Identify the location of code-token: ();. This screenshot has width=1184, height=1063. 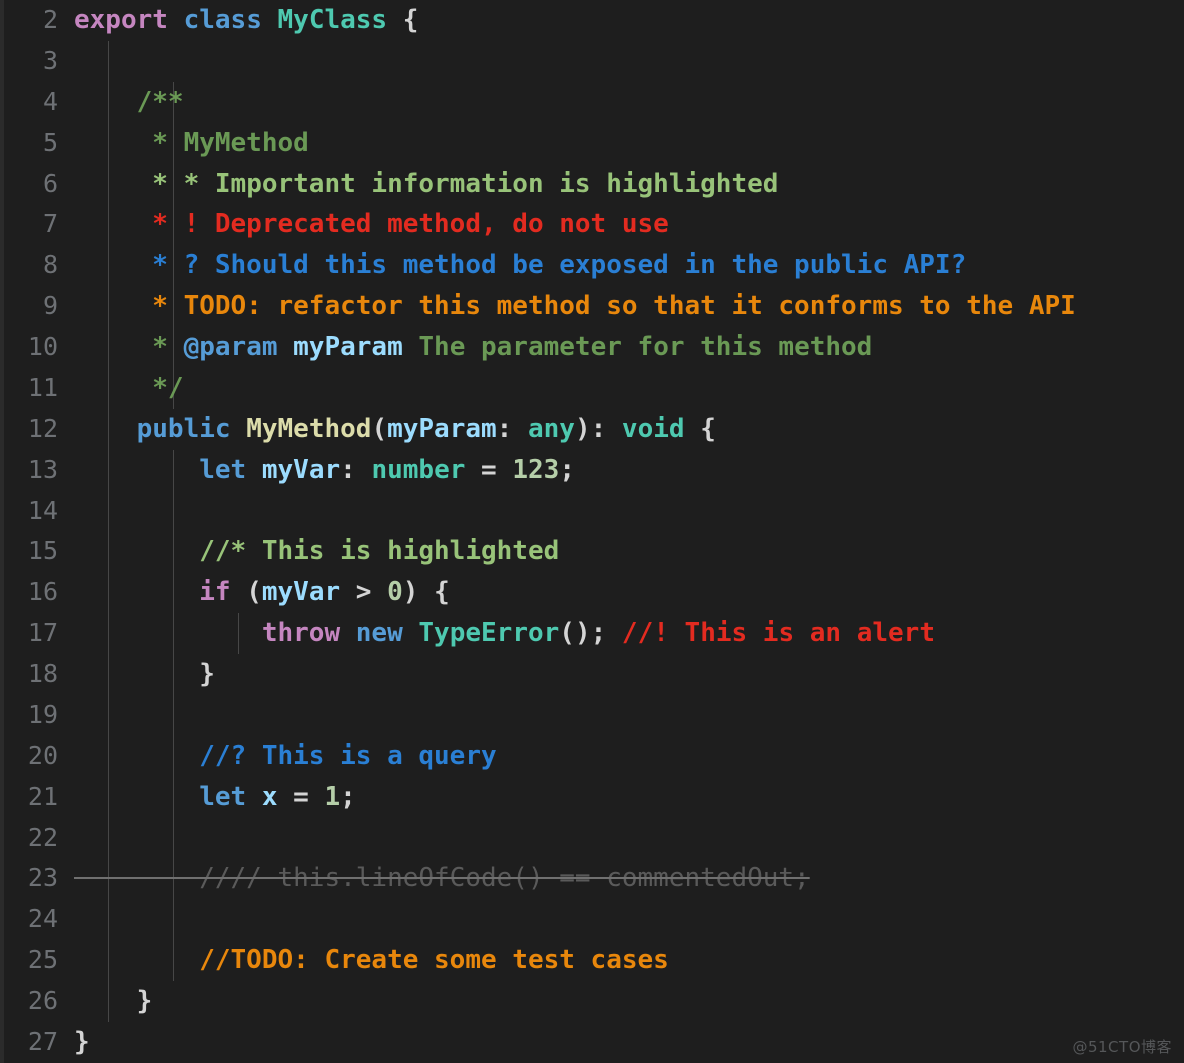
(590, 633).